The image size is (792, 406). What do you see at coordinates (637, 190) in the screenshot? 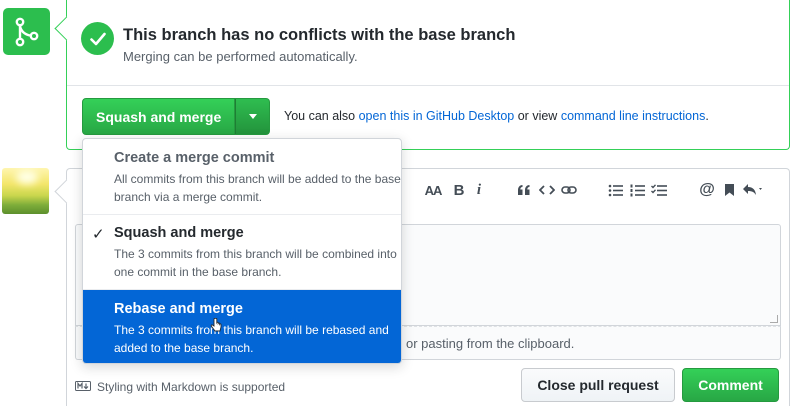
I see `numbered-list-icon` at bounding box center [637, 190].